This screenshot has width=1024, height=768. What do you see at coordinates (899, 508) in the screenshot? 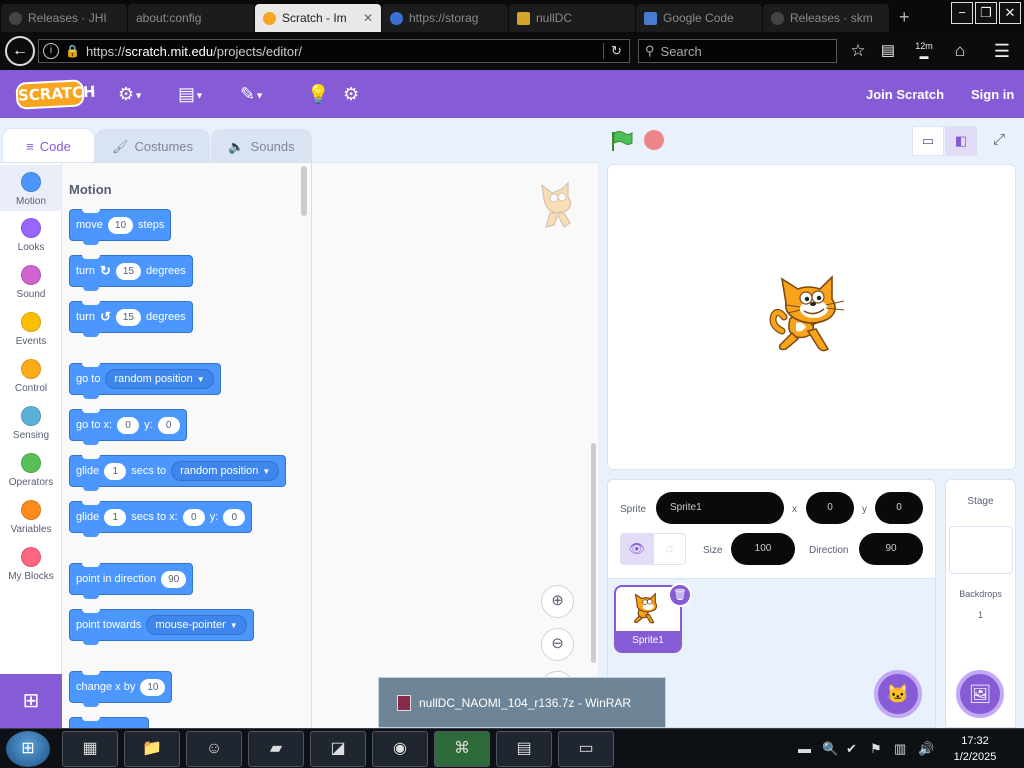
I see `y-position-field: 0` at bounding box center [899, 508].